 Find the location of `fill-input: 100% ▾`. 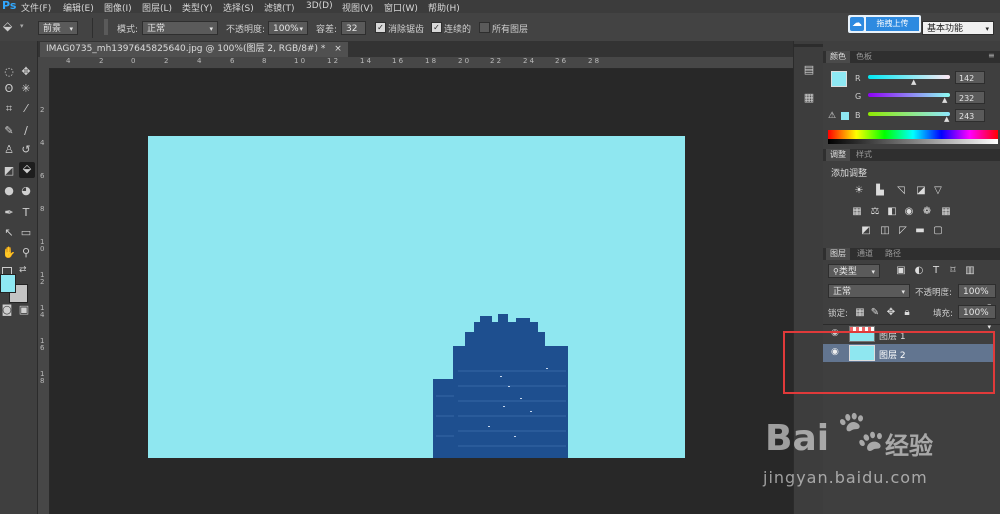

fill-input: 100% ▾ is located at coordinates (977, 318).